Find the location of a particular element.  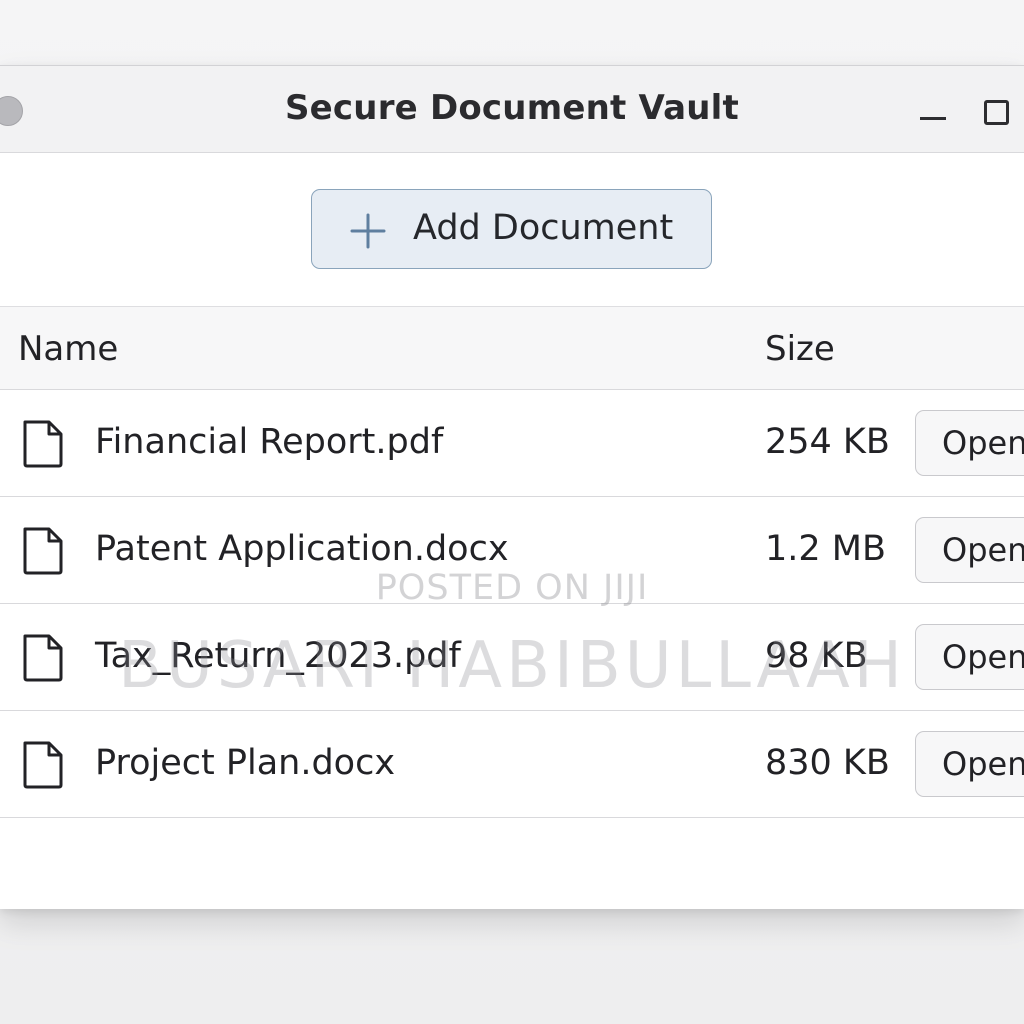

file-name: Project Plan.docx is located at coordinates (245, 763).